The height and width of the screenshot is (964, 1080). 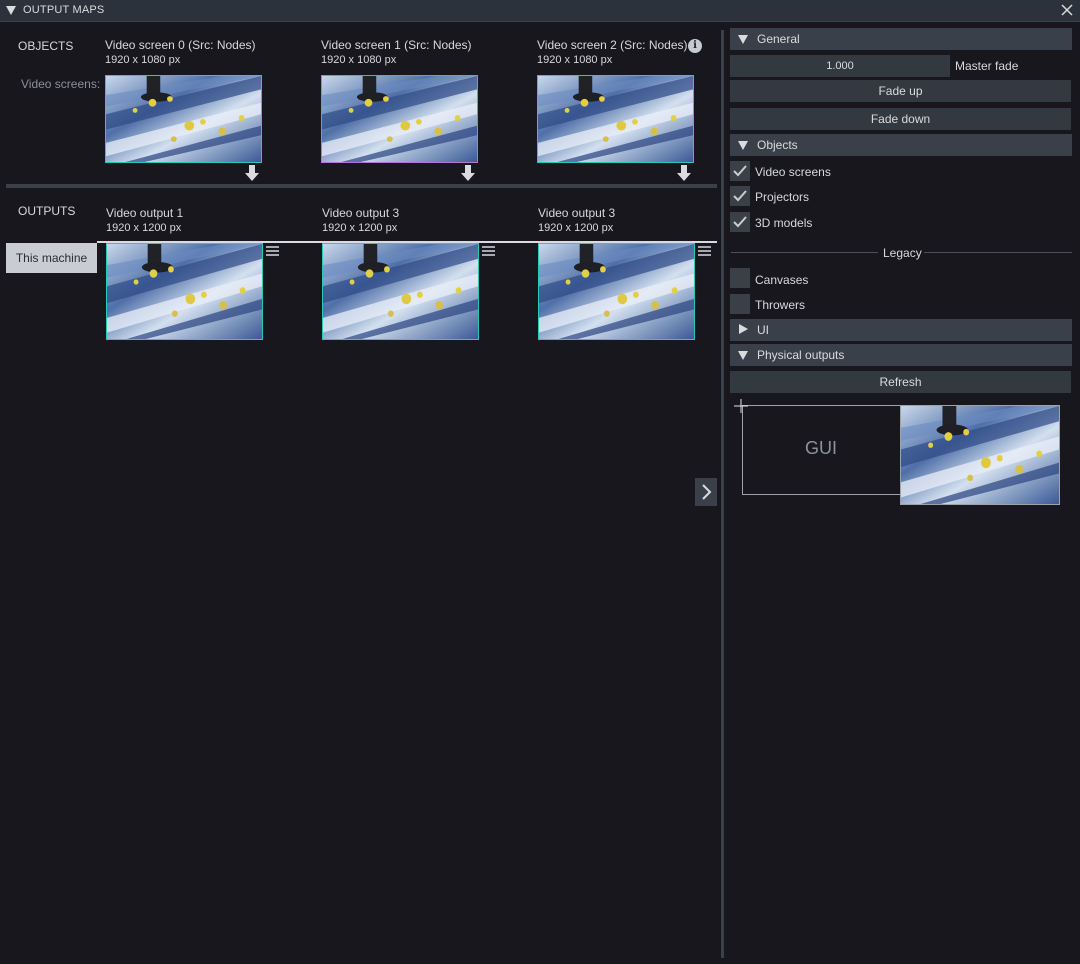 I want to click on projectors-label: Projectors, so click(x=782, y=197).